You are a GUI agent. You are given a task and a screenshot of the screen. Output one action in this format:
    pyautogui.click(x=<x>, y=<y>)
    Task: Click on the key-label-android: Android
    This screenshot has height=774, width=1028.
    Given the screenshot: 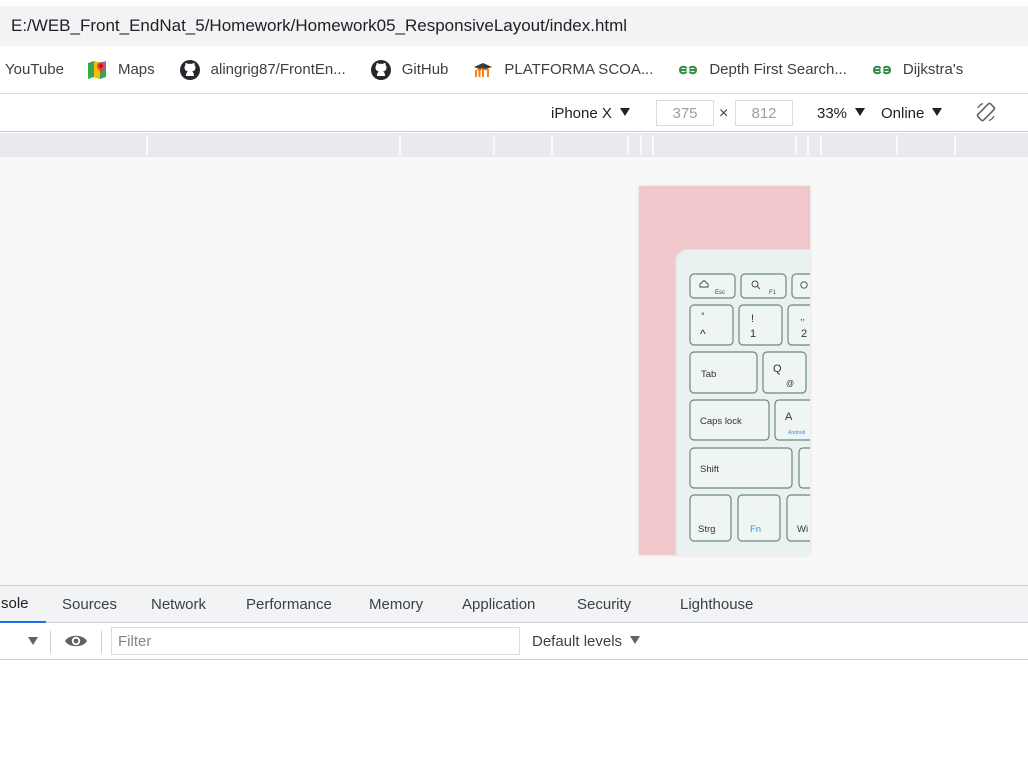 What is the action you would take?
    pyautogui.click(x=796, y=433)
    